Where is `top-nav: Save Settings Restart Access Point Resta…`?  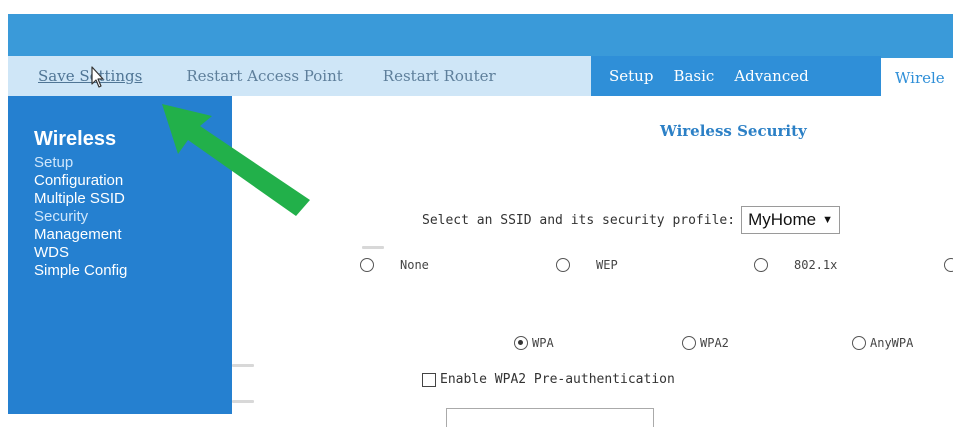 top-nav: Save Settings Restart Access Point Resta… is located at coordinates (480, 77).